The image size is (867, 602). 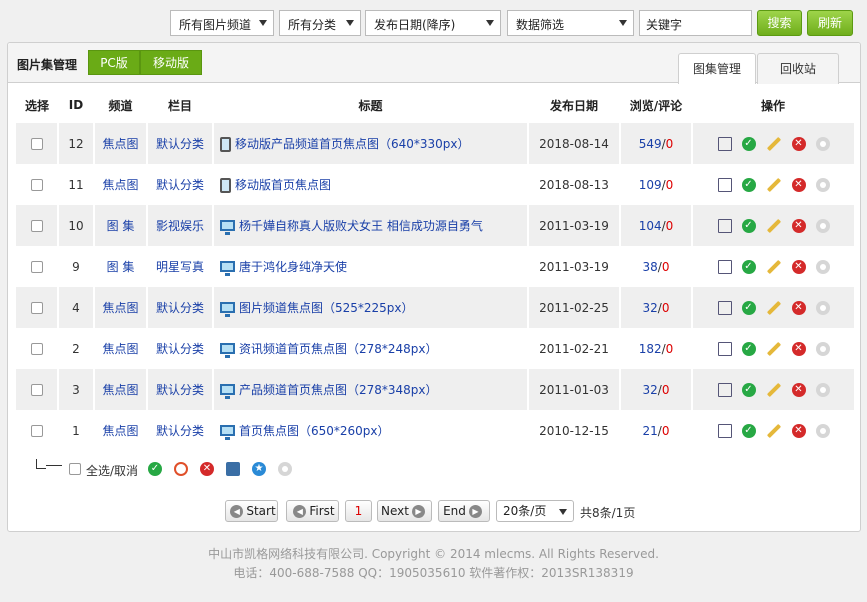 What do you see at coordinates (171, 62) in the screenshot?
I see `tab-mobile-version: 移动版` at bounding box center [171, 62].